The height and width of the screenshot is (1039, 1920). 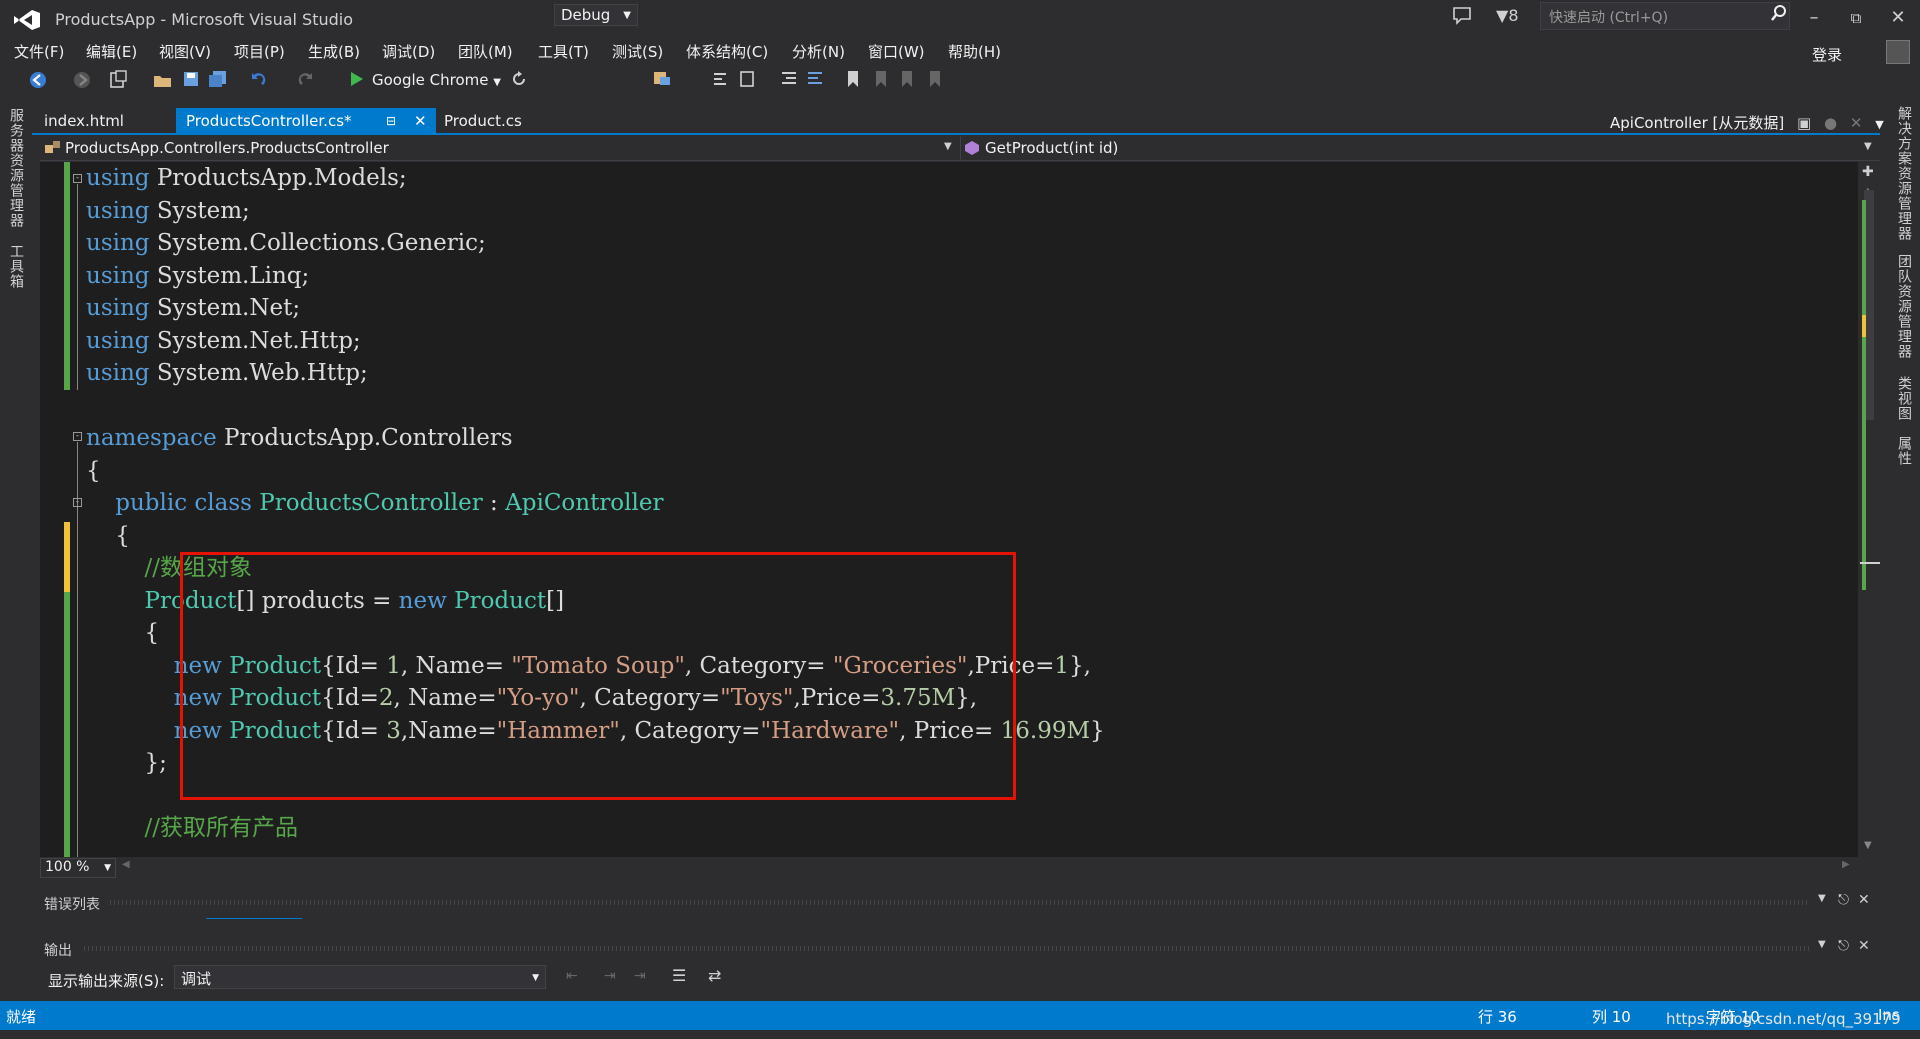 What do you see at coordinates (16, 266) in the screenshot?
I see `toolbox-tab: 工具箱` at bounding box center [16, 266].